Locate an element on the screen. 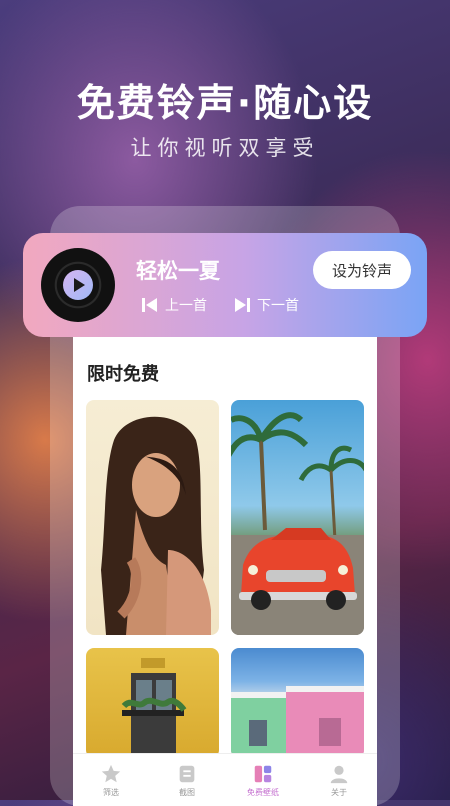 The image size is (450, 806). wallpaper-icon is located at coordinates (263, 773).